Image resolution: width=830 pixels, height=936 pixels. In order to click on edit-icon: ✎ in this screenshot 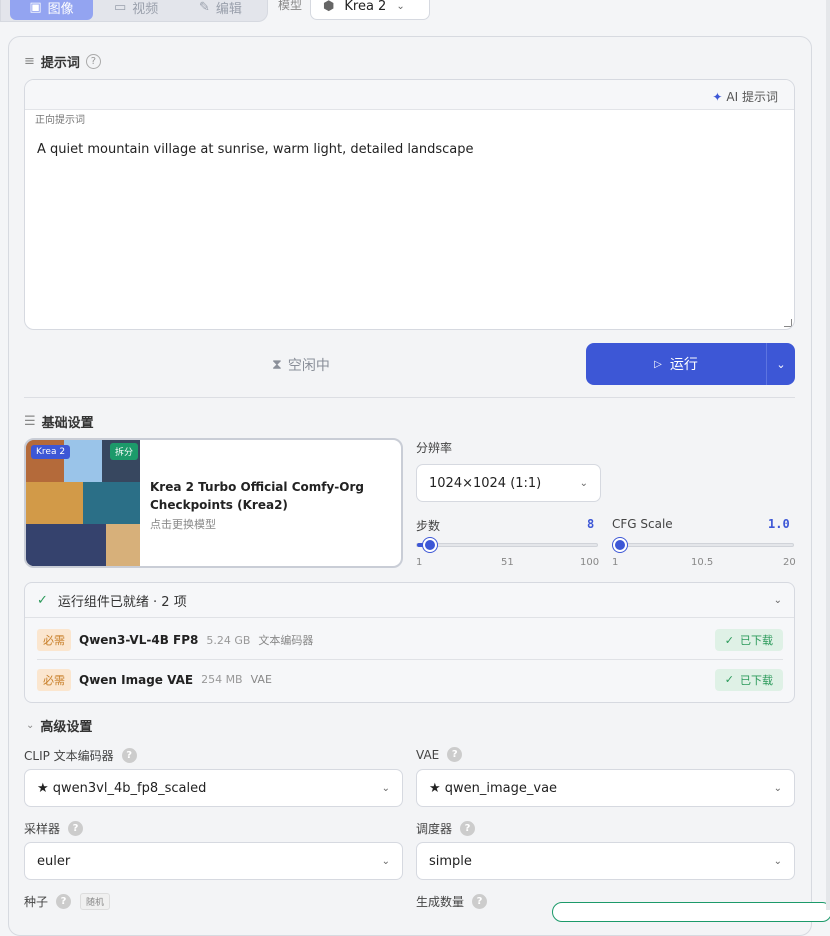, I will do `click(204, 7)`.